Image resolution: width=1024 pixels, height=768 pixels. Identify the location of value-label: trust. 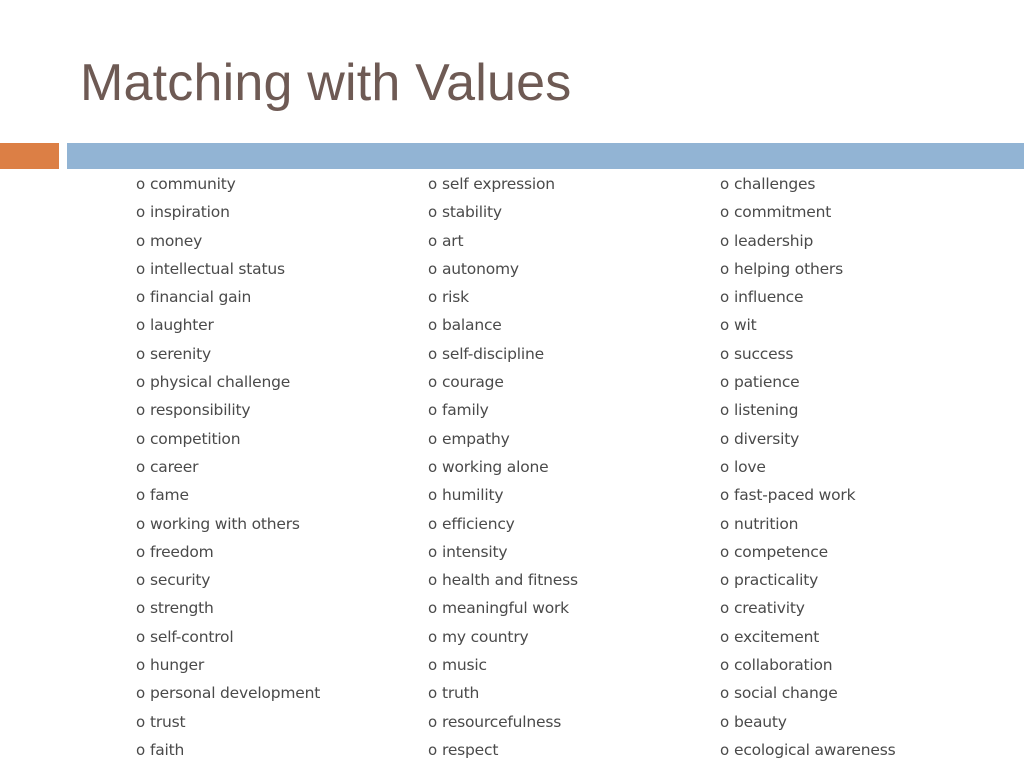
(167, 721).